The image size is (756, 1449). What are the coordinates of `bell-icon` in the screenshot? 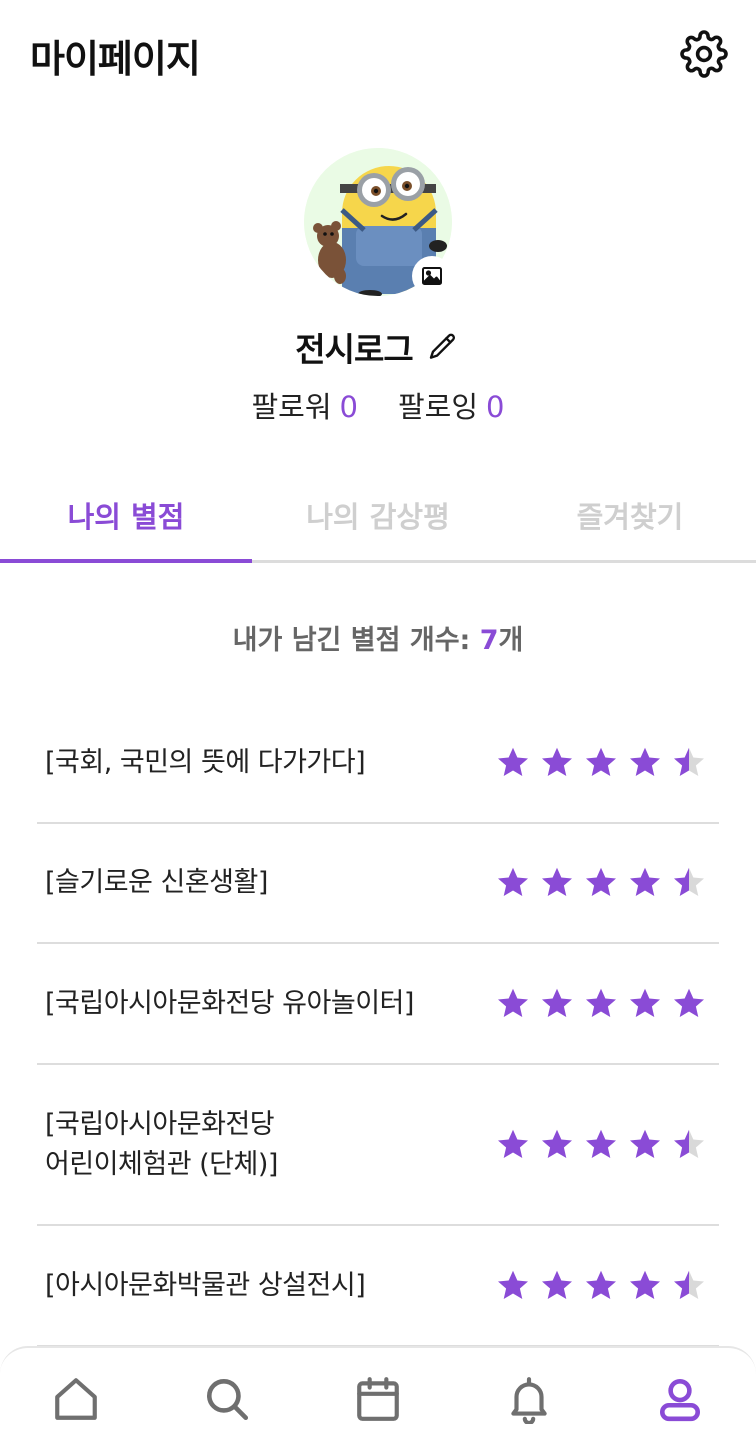 It's located at (529, 1400).